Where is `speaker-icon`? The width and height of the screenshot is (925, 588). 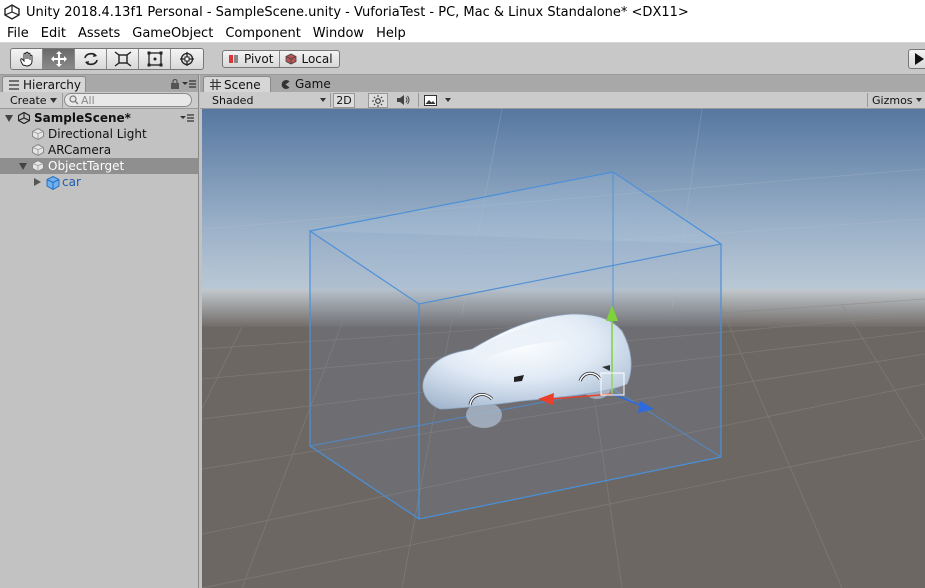 speaker-icon is located at coordinates (403, 100).